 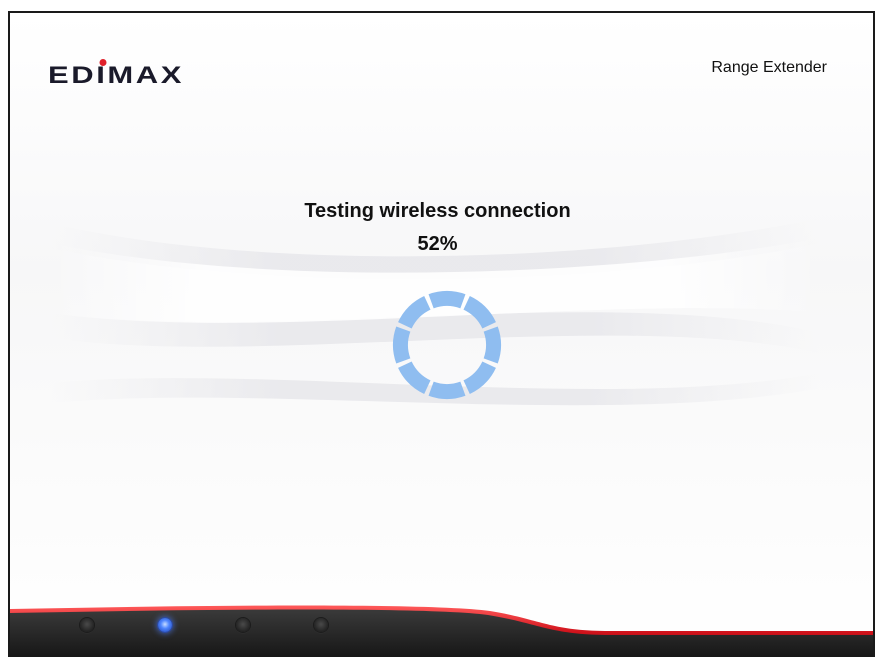 I want to click on edimax-logo-text: EDIMAX, so click(x=116, y=74).